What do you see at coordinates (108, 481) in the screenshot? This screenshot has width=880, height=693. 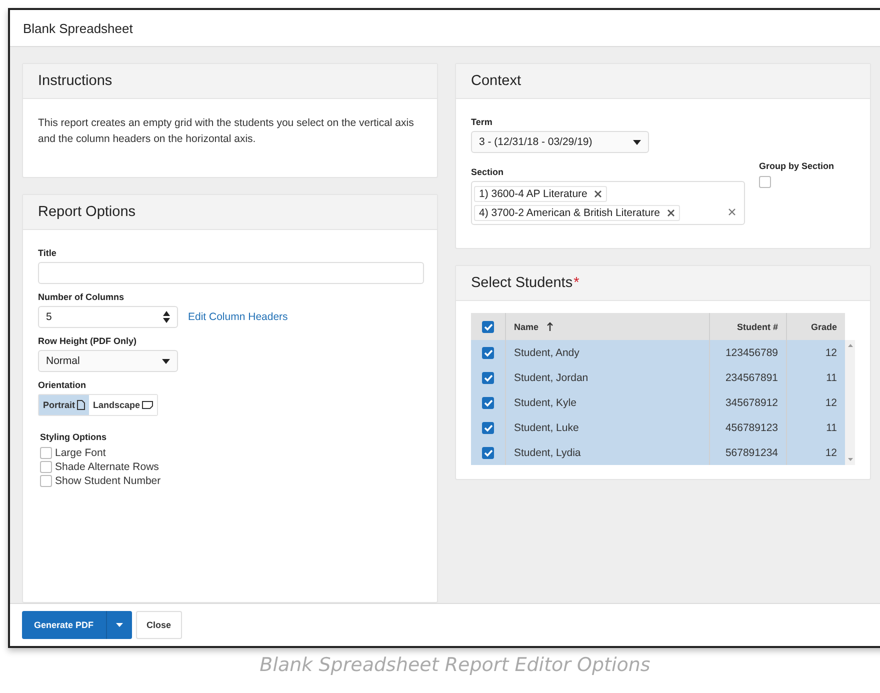 I see `checkbox-label: Show Student Number` at bounding box center [108, 481].